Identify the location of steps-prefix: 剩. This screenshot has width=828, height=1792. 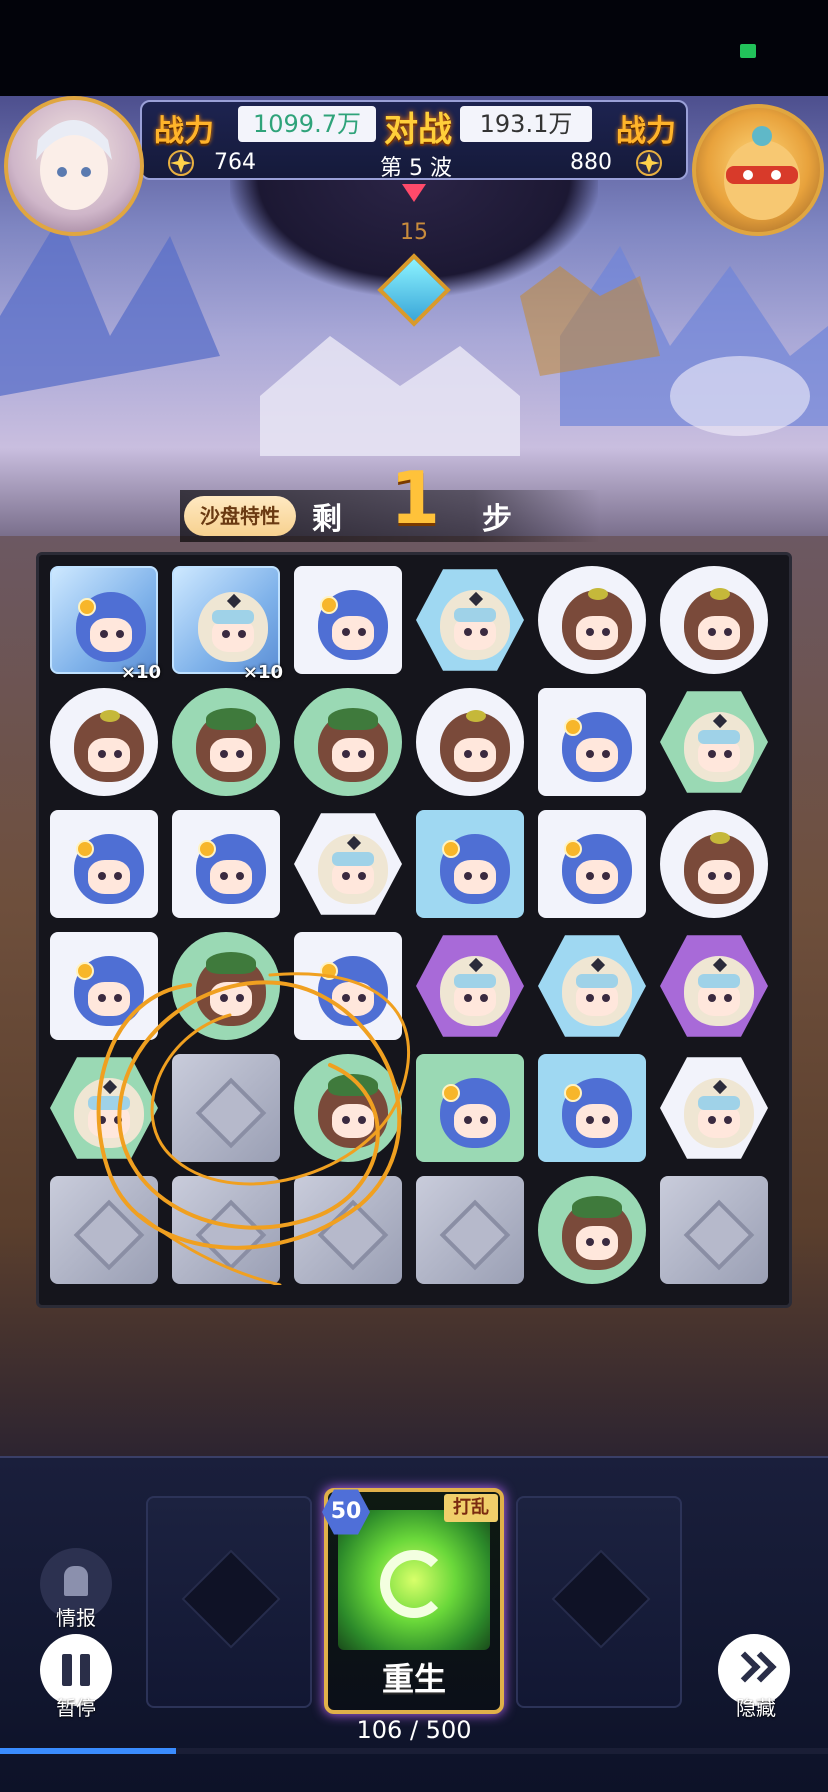
(327, 519).